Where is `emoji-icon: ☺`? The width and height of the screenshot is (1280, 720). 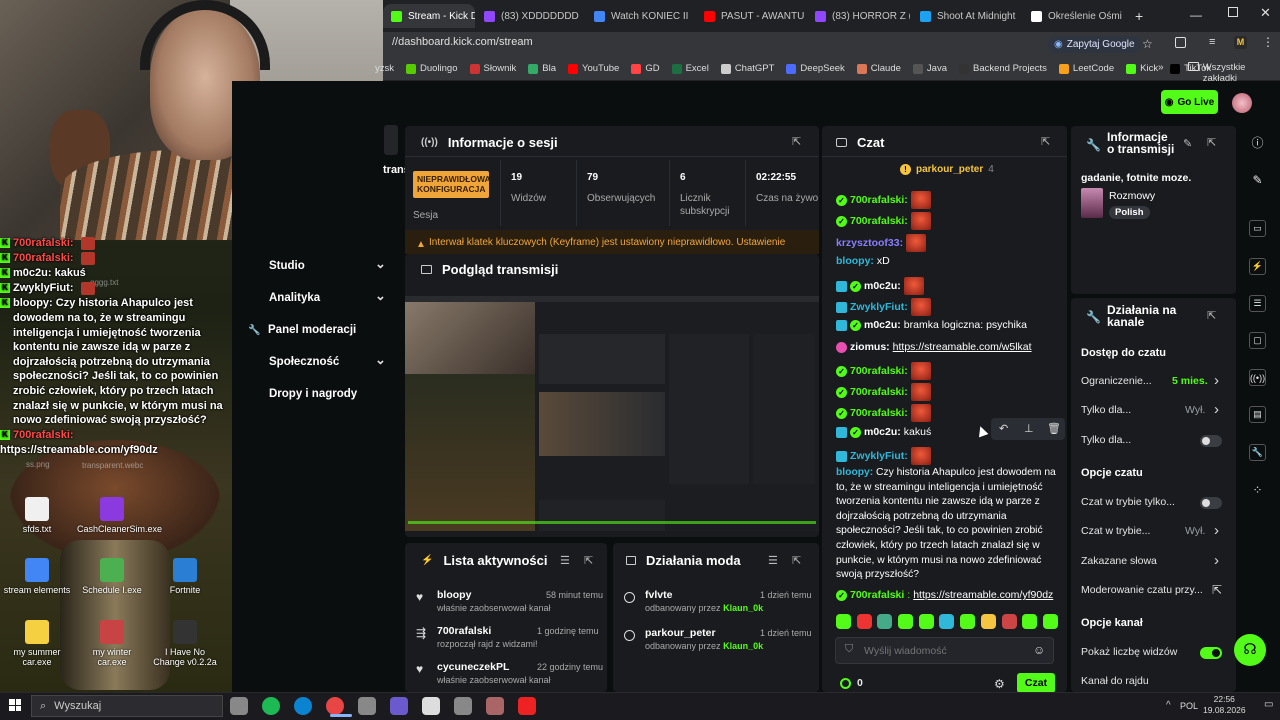
emoji-icon: ☺ is located at coordinates (1039, 650).